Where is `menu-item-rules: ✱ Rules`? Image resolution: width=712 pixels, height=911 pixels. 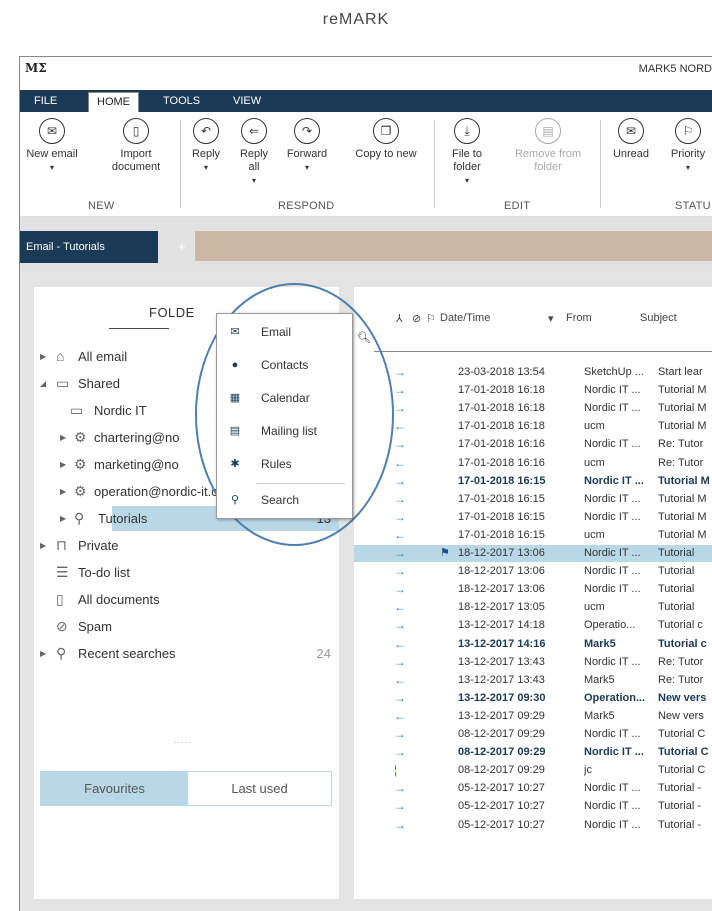 menu-item-rules: ✱ Rules is located at coordinates (285, 464).